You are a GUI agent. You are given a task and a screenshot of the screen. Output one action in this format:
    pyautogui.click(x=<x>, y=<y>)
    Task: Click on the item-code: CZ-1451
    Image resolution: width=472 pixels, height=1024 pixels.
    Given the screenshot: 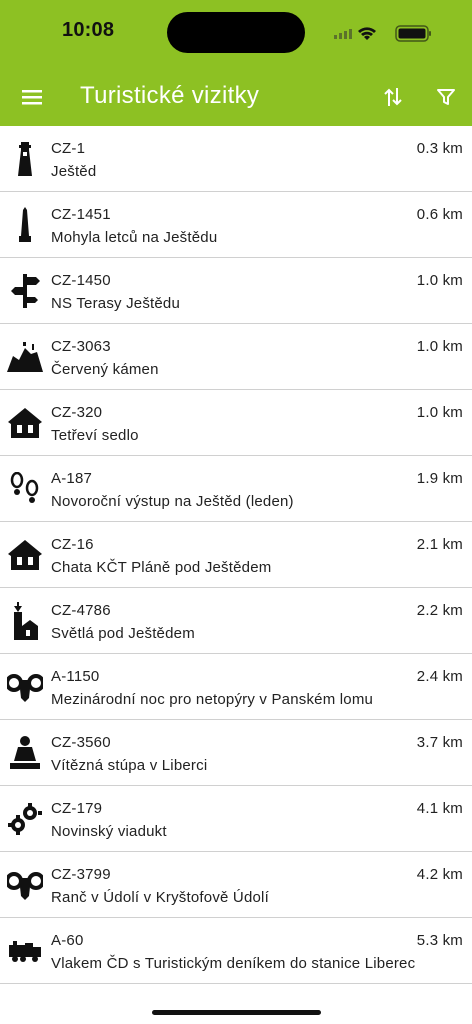 What is the action you would take?
    pyautogui.click(x=81, y=214)
    